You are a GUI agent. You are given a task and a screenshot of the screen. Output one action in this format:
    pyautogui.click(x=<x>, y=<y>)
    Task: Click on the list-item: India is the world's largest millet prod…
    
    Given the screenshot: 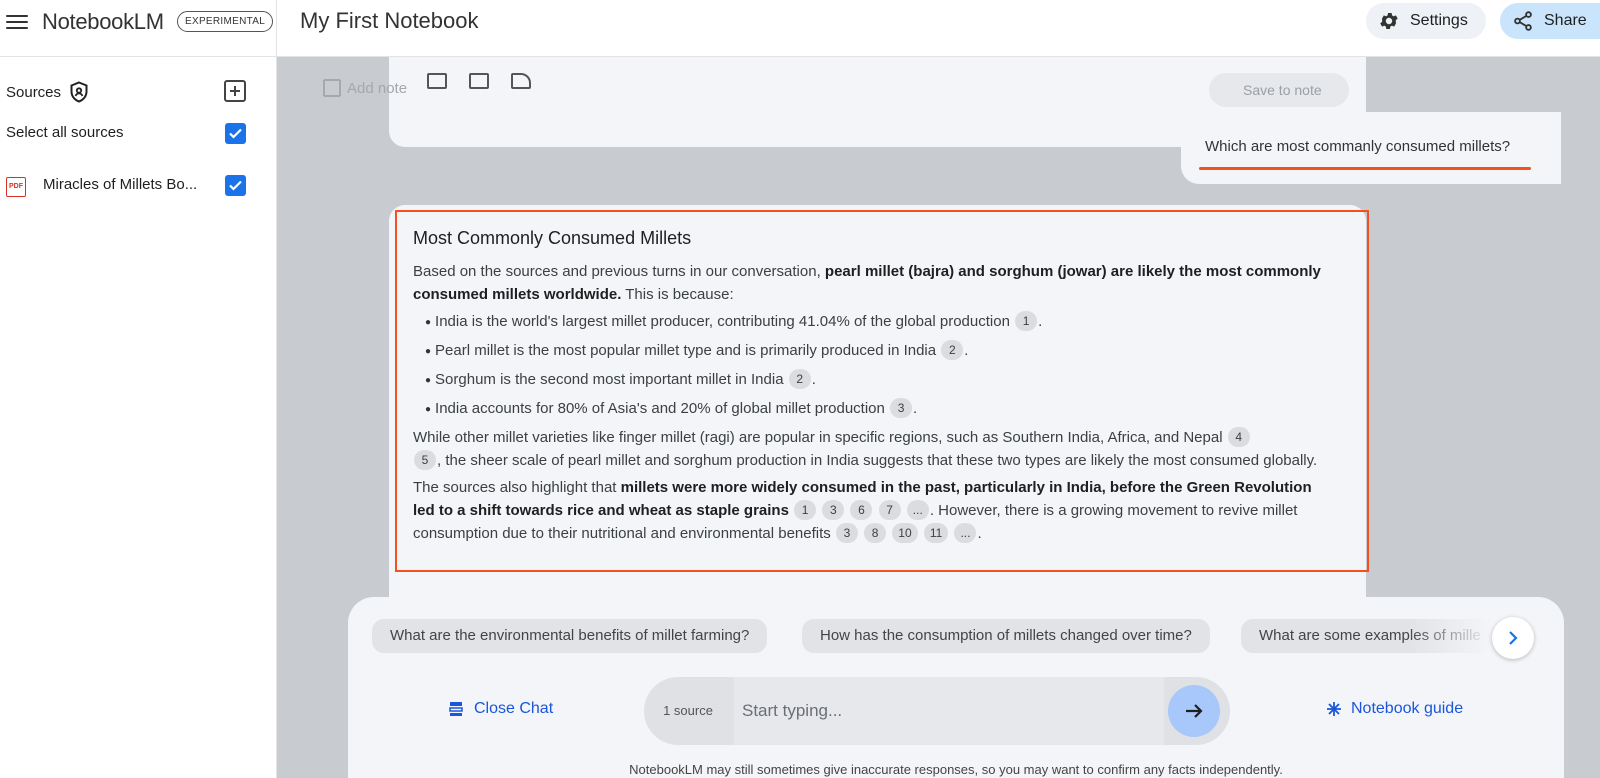 What is the action you would take?
    pyautogui.click(x=876, y=322)
    